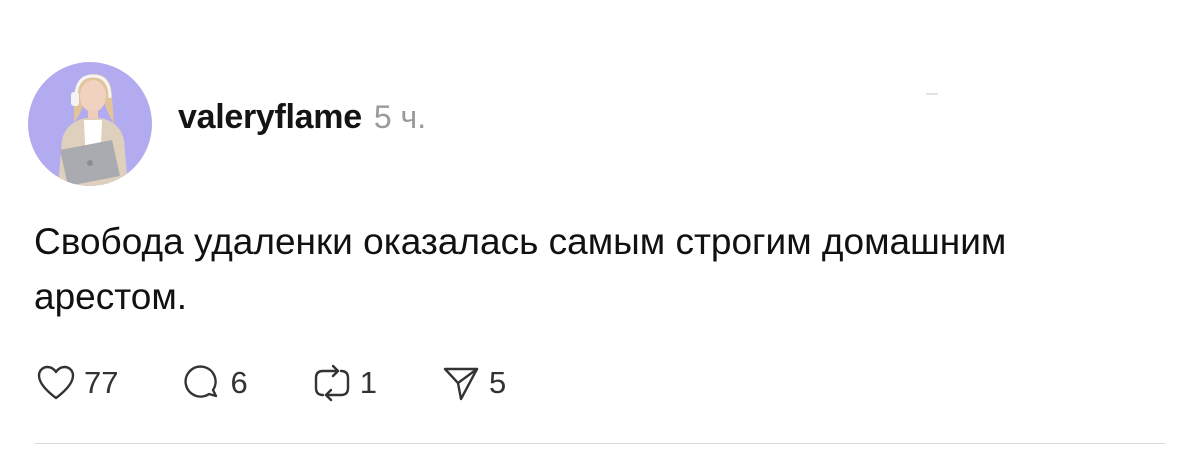 Image resolution: width=1200 pixels, height=462 pixels. Describe the element at coordinates (932, 94) in the screenshot. I see `more-options-icon` at that location.